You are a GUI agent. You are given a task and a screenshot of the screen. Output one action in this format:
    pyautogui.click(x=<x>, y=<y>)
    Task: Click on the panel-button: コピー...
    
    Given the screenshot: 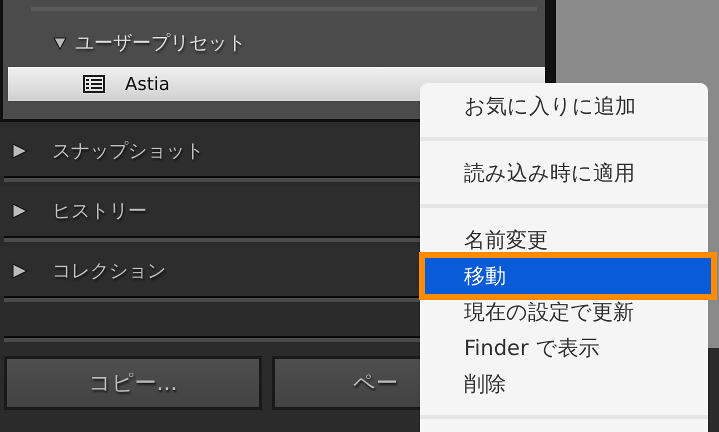 What is the action you would take?
    pyautogui.click(x=133, y=383)
    